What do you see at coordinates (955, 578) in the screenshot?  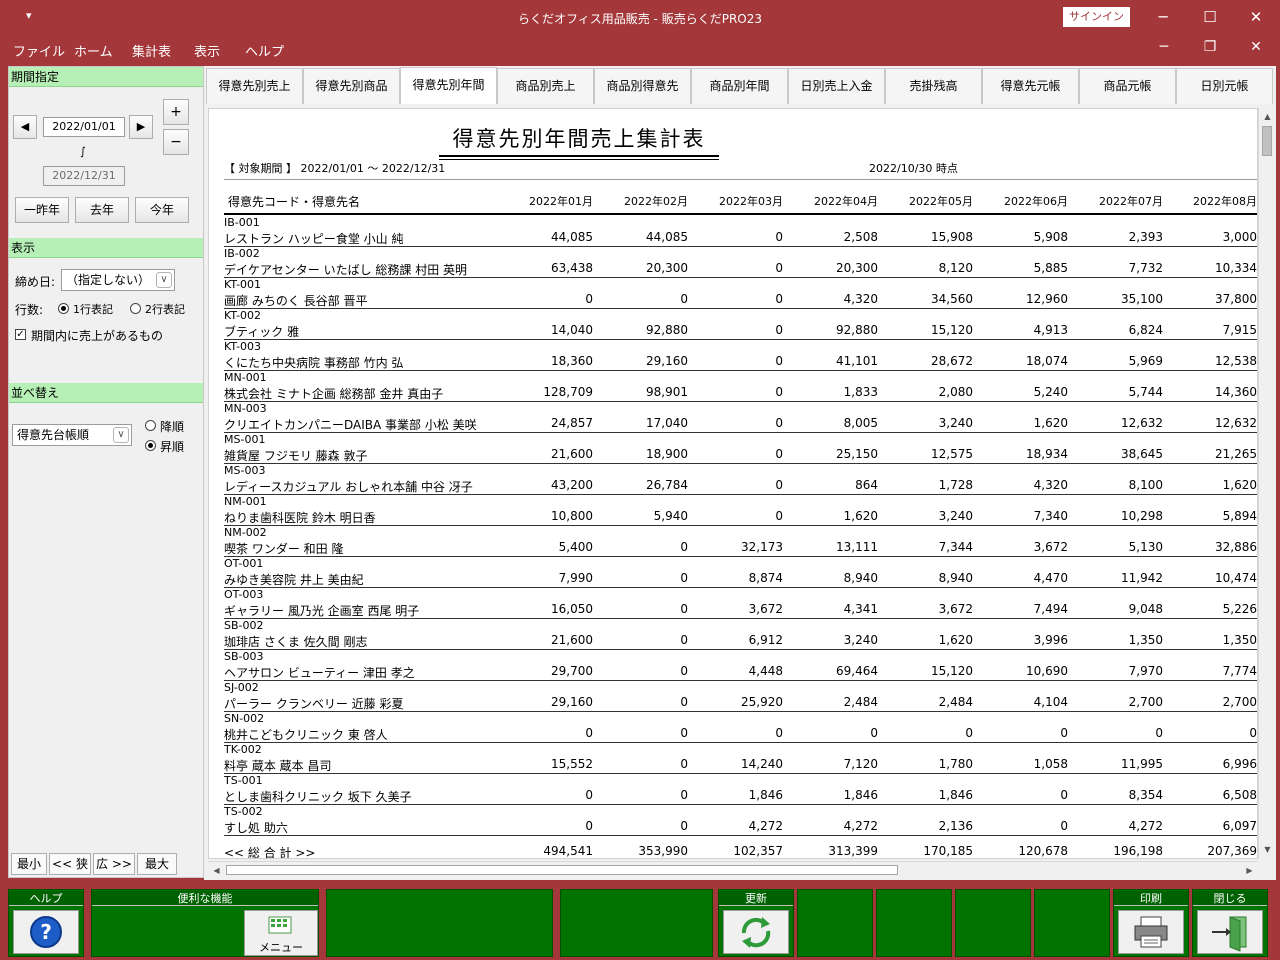 I see `month-value: 8,940` at bounding box center [955, 578].